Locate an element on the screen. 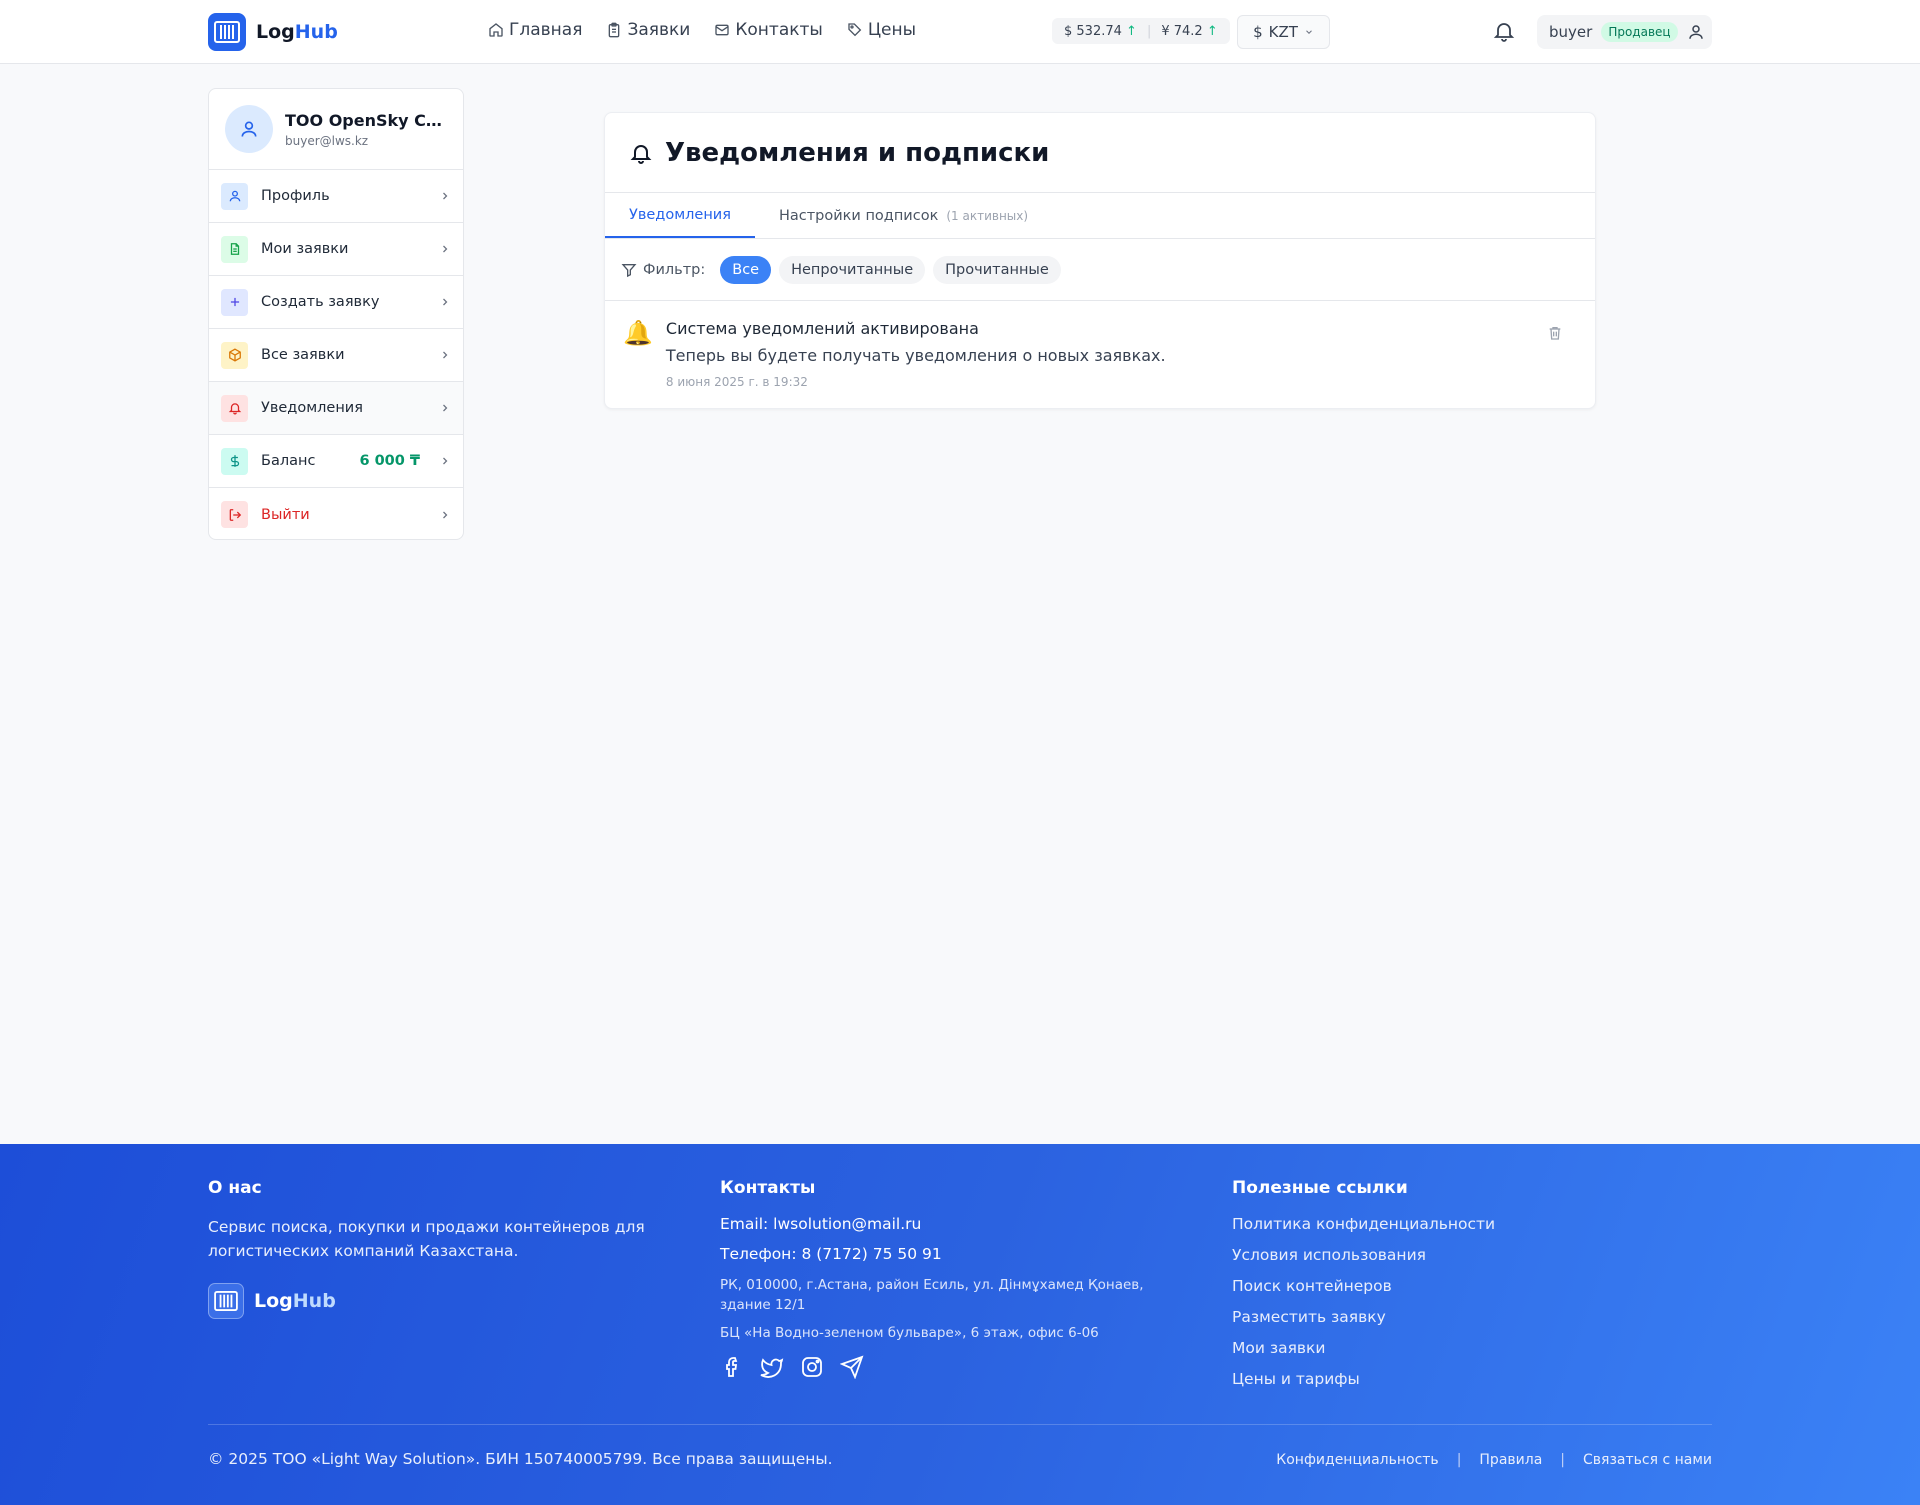  sidebar-item-profile: Профиль is located at coordinates (336, 196).